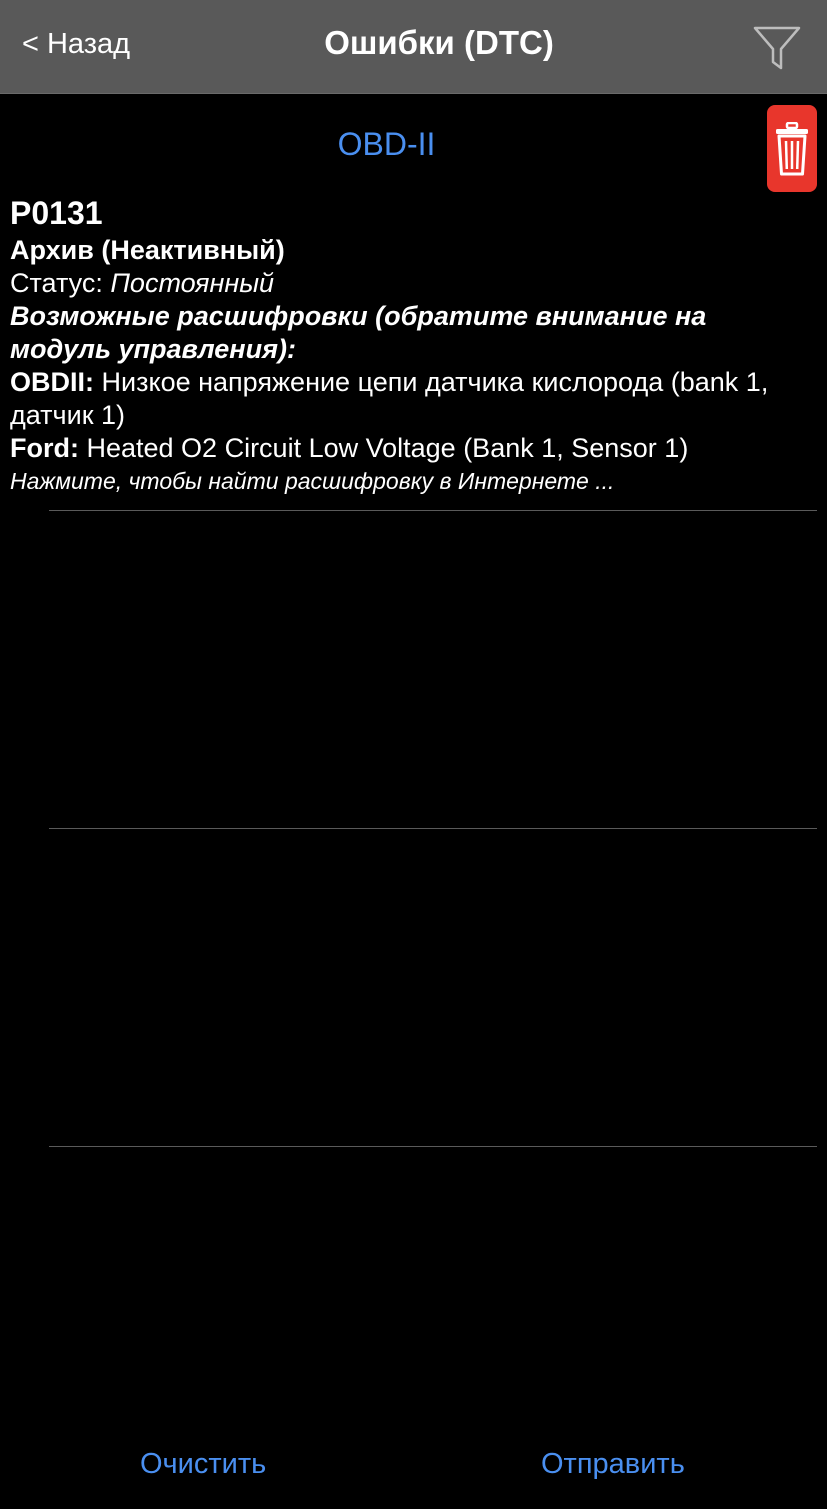 This screenshot has height=1509, width=827. I want to click on dtc-status-label: Статус:, so click(60, 283).